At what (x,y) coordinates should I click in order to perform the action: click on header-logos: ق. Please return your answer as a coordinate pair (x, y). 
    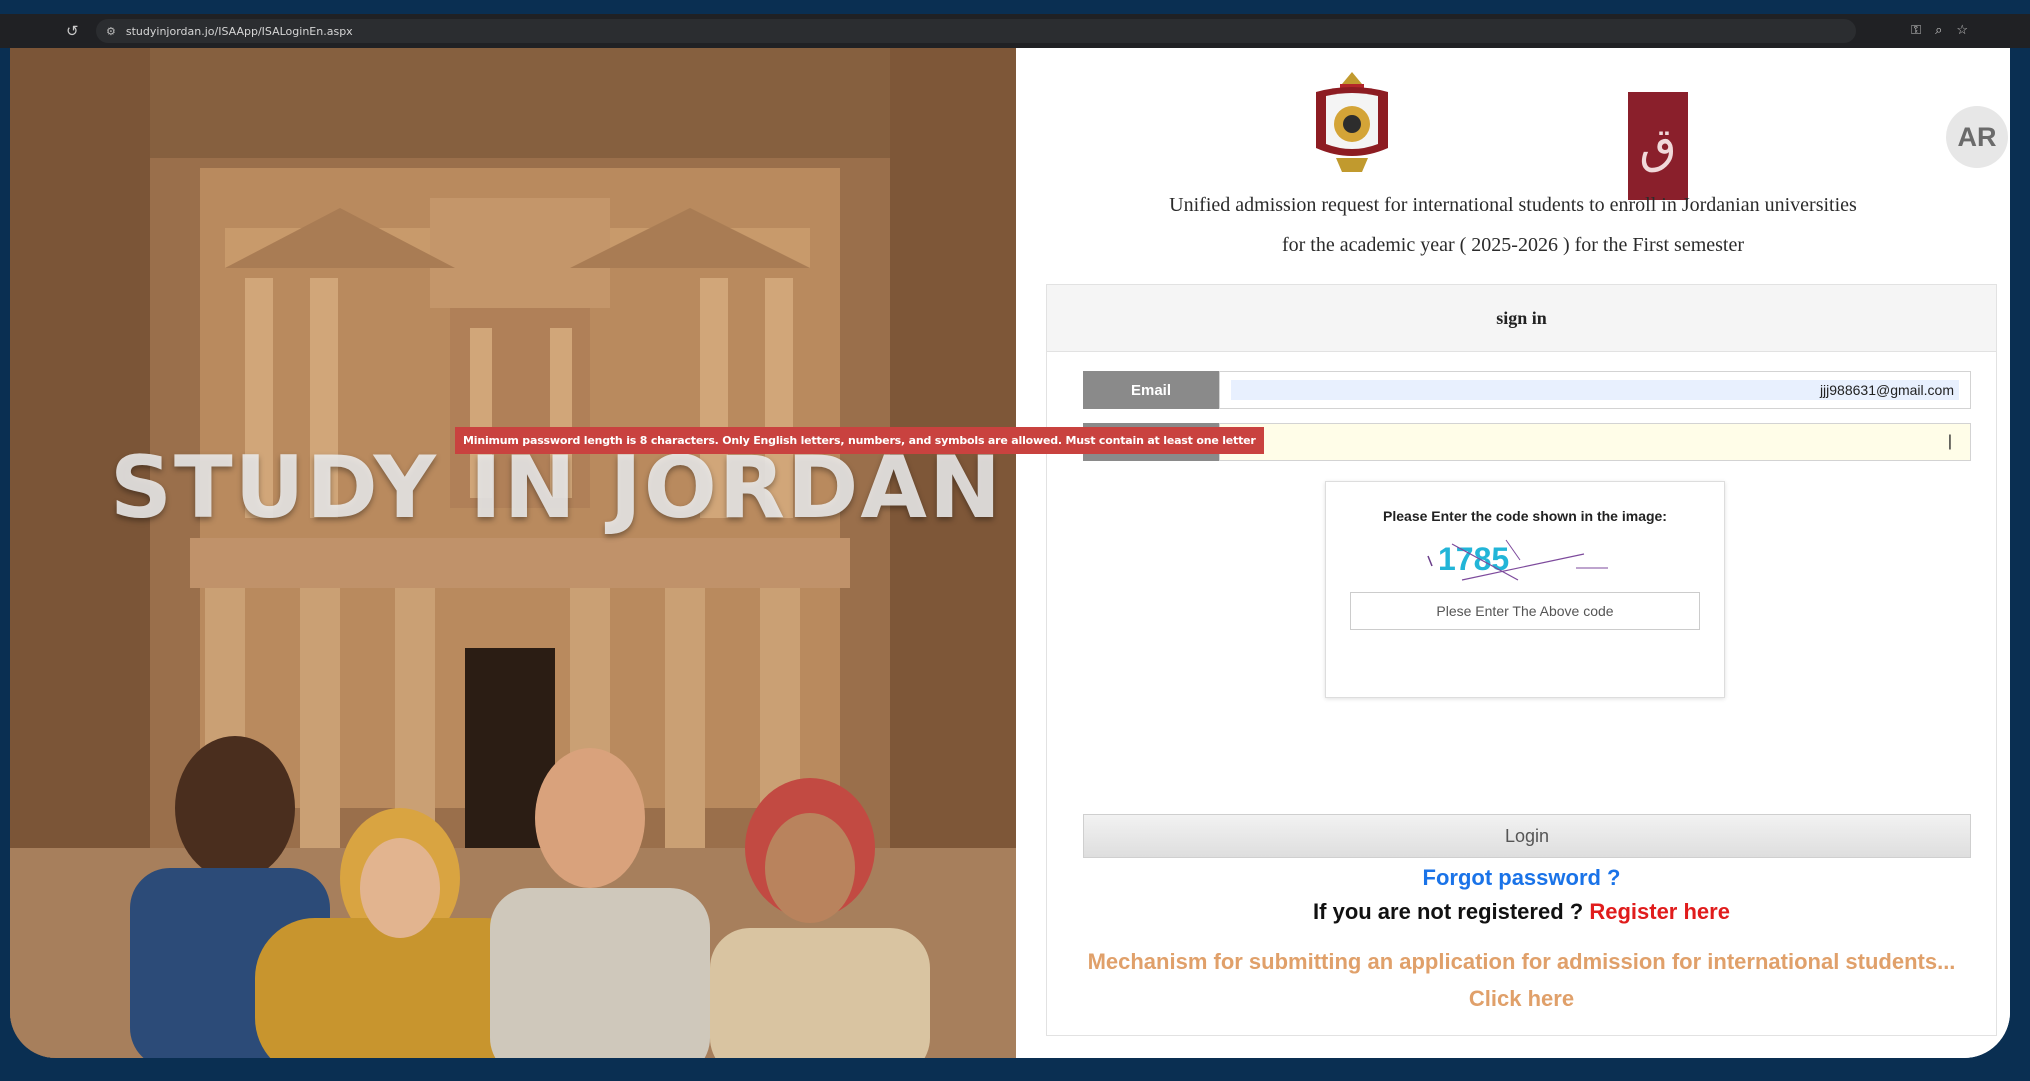
    Looking at the image, I should click on (1516, 134).